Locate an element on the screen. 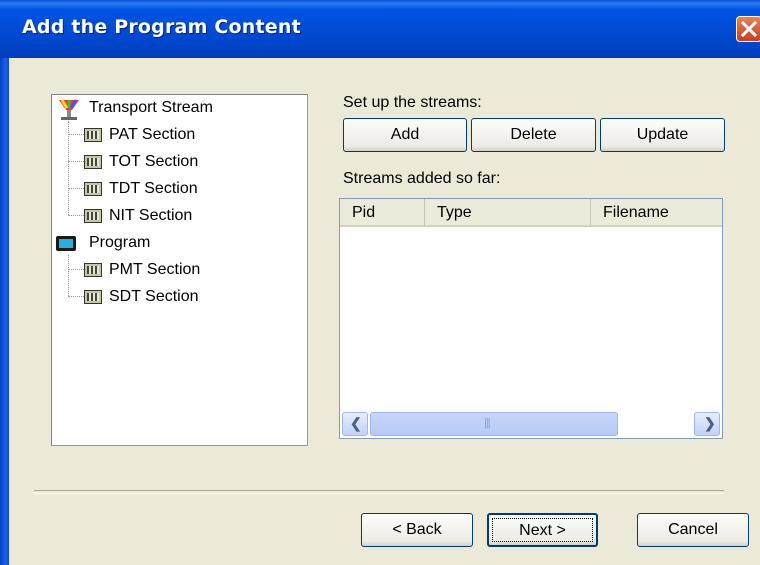  tree-item-nit-section: NIT Section is located at coordinates (150, 216).